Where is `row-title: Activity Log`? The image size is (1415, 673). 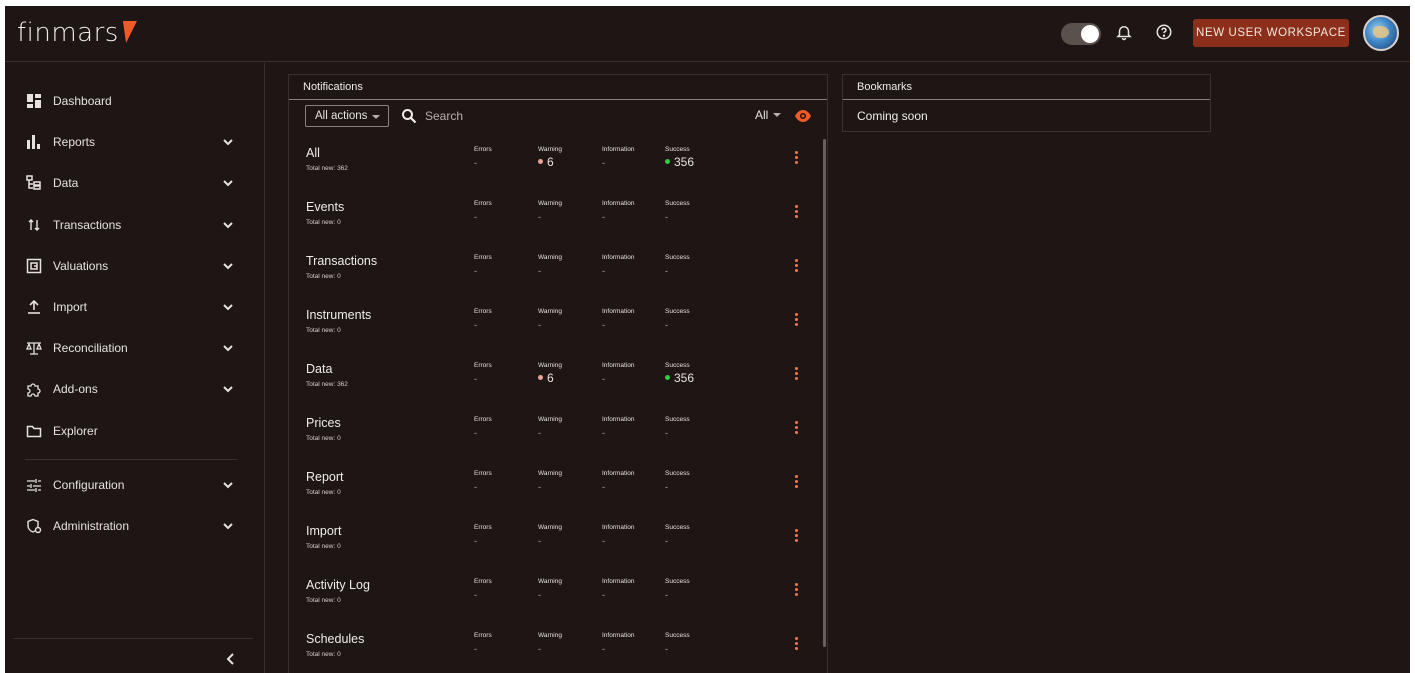 row-title: Activity Log is located at coordinates (338, 585).